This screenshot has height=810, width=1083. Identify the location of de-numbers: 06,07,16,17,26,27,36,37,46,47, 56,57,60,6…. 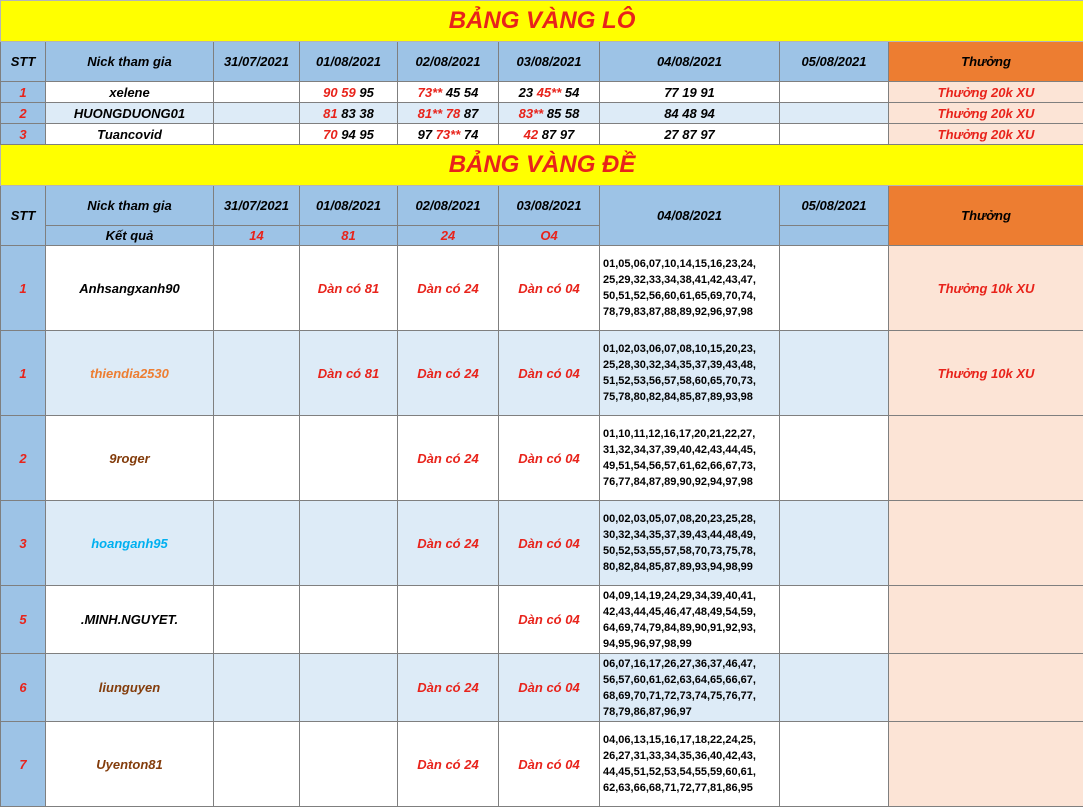
(689, 687).